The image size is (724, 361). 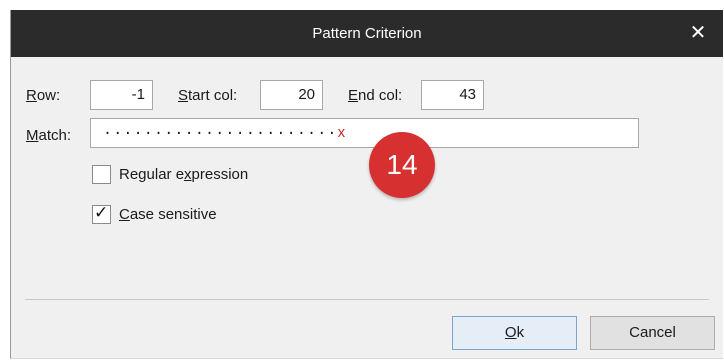 What do you see at coordinates (208, 95) in the screenshot?
I see `start-col-label: Start col:` at bounding box center [208, 95].